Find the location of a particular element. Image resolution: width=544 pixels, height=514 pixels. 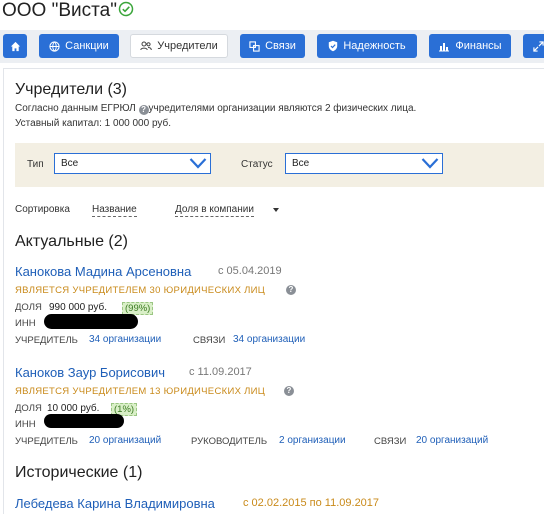

head-orgs-link: 2 организации is located at coordinates (312, 440).